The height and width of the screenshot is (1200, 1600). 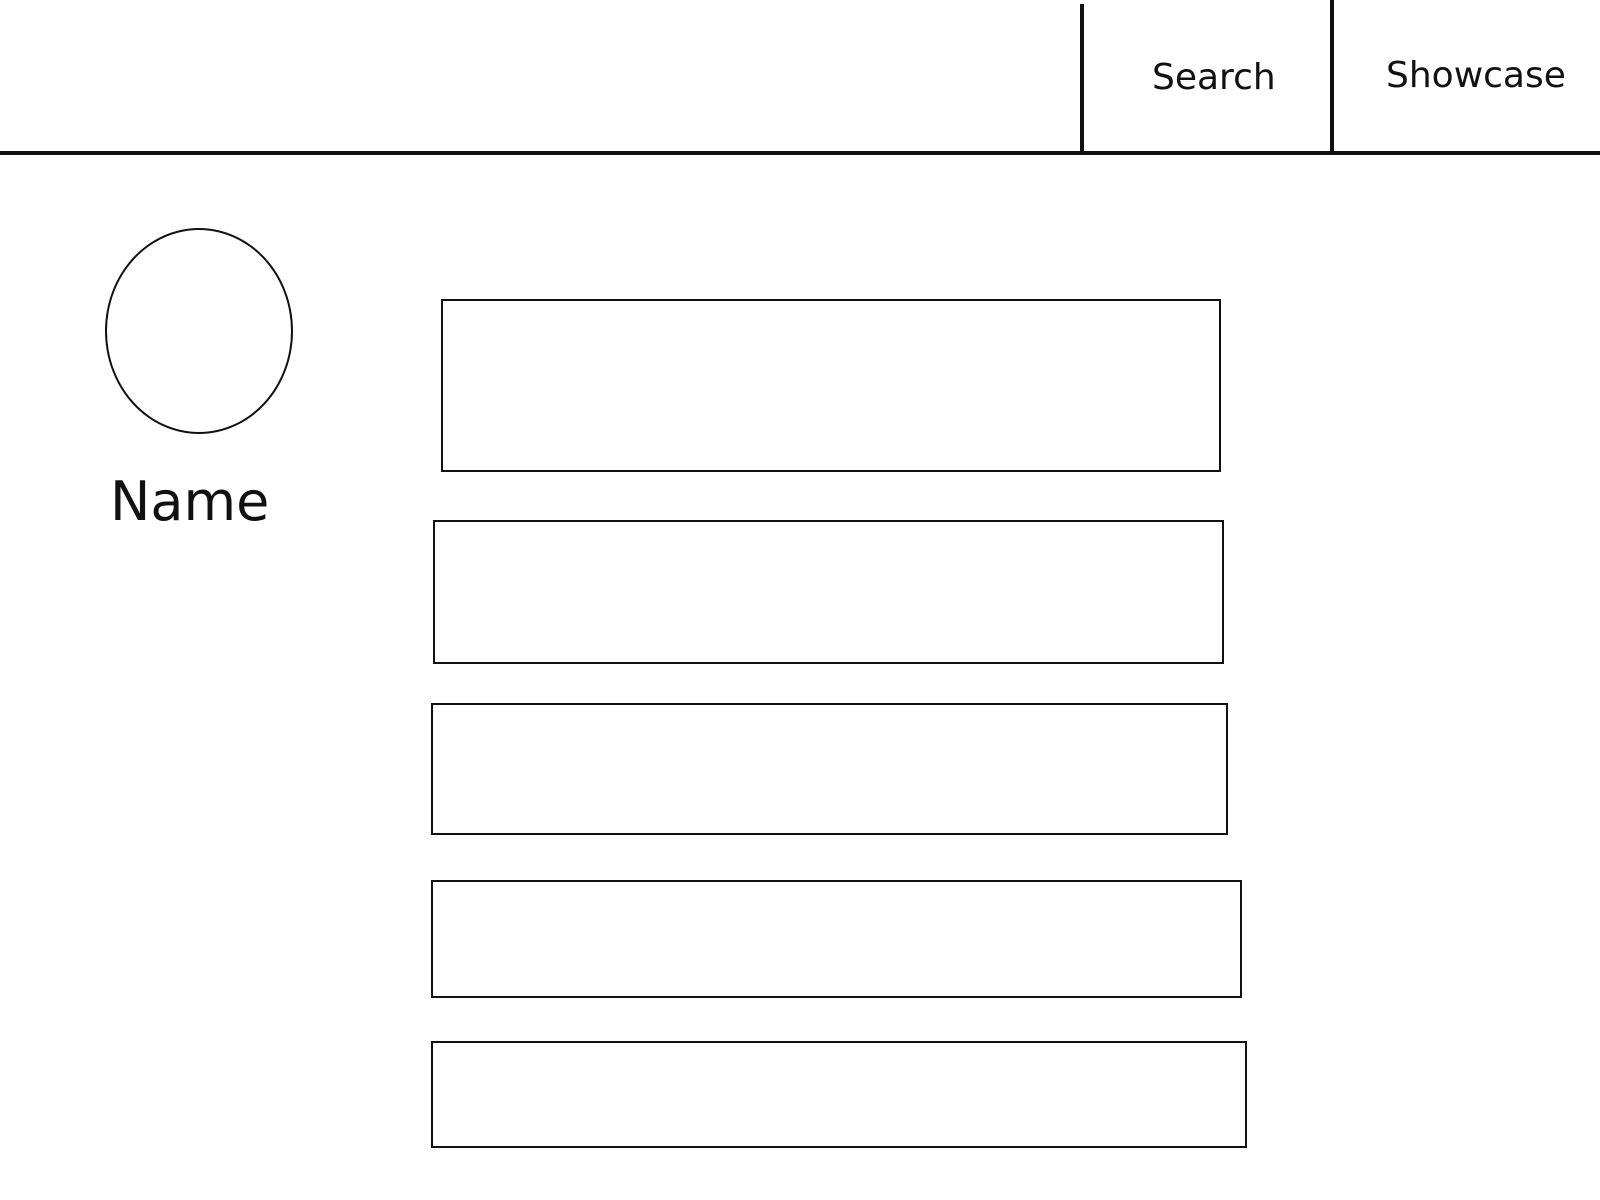 I want to click on top-navigation-bar: Search Showcase, so click(x=800, y=78).